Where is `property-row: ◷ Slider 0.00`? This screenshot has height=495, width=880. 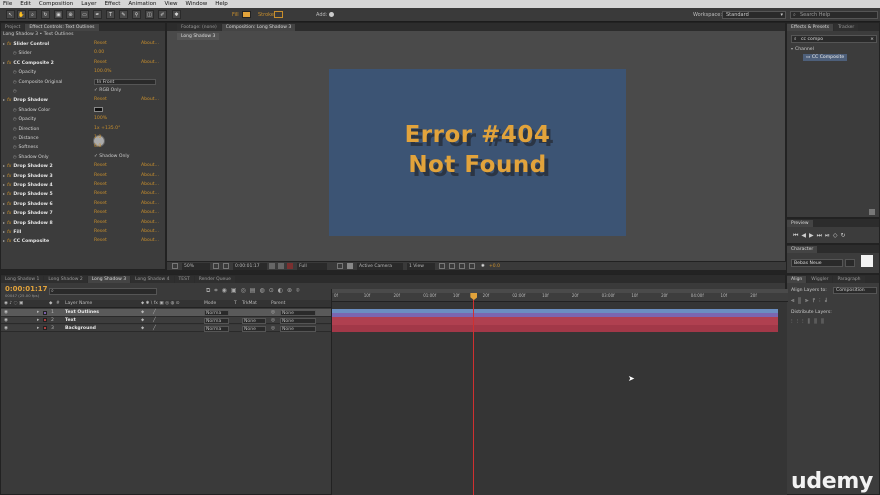 property-row: ◷ Slider 0.00 is located at coordinates (83, 53).